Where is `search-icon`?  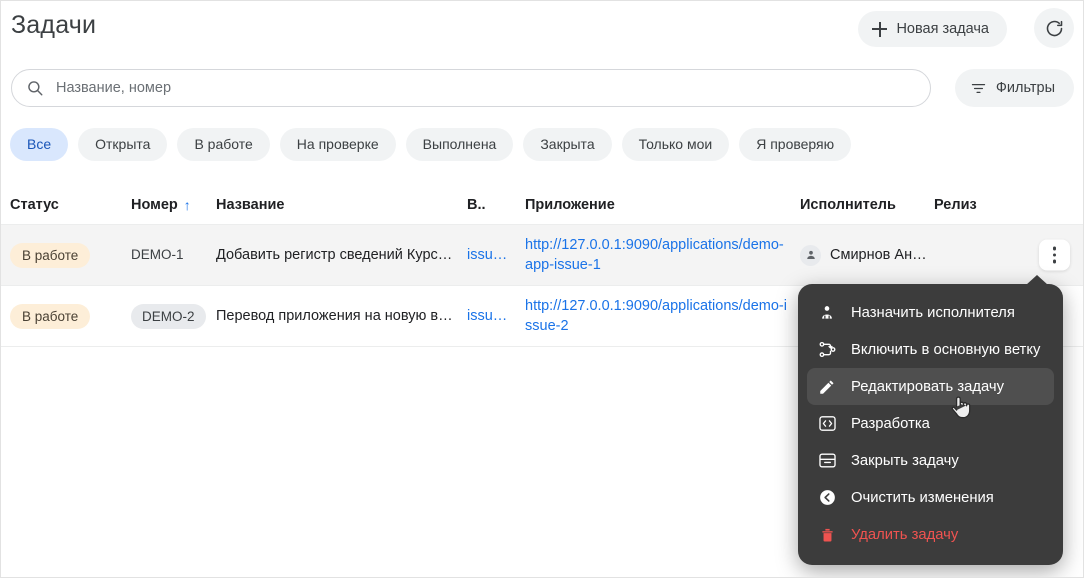 search-icon is located at coordinates (35, 88).